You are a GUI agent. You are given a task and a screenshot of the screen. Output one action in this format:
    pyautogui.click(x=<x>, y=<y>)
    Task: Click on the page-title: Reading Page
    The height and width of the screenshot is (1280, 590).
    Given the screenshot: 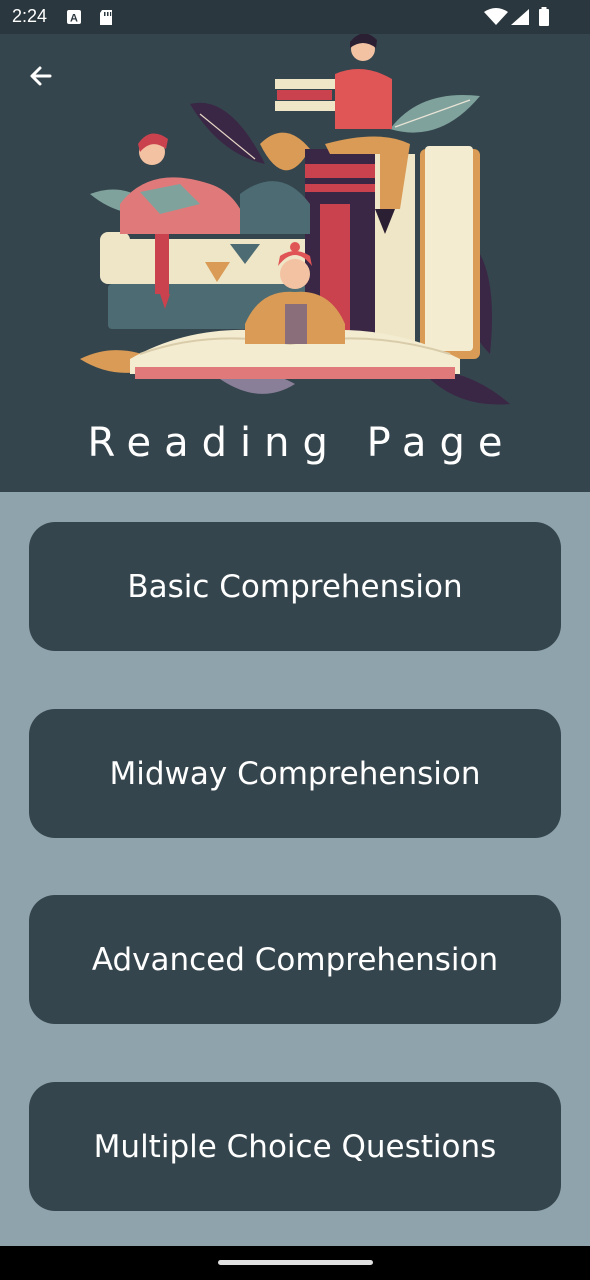 What is the action you would take?
    pyautogui.click(x=301, y=443)
    